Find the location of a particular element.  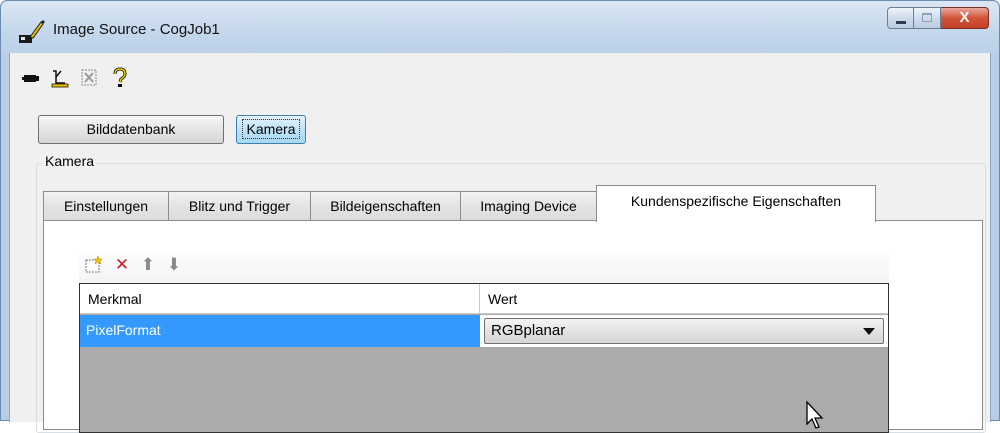

table-row: PixelFormat RGBplanar is located at coordinates (484, 331).